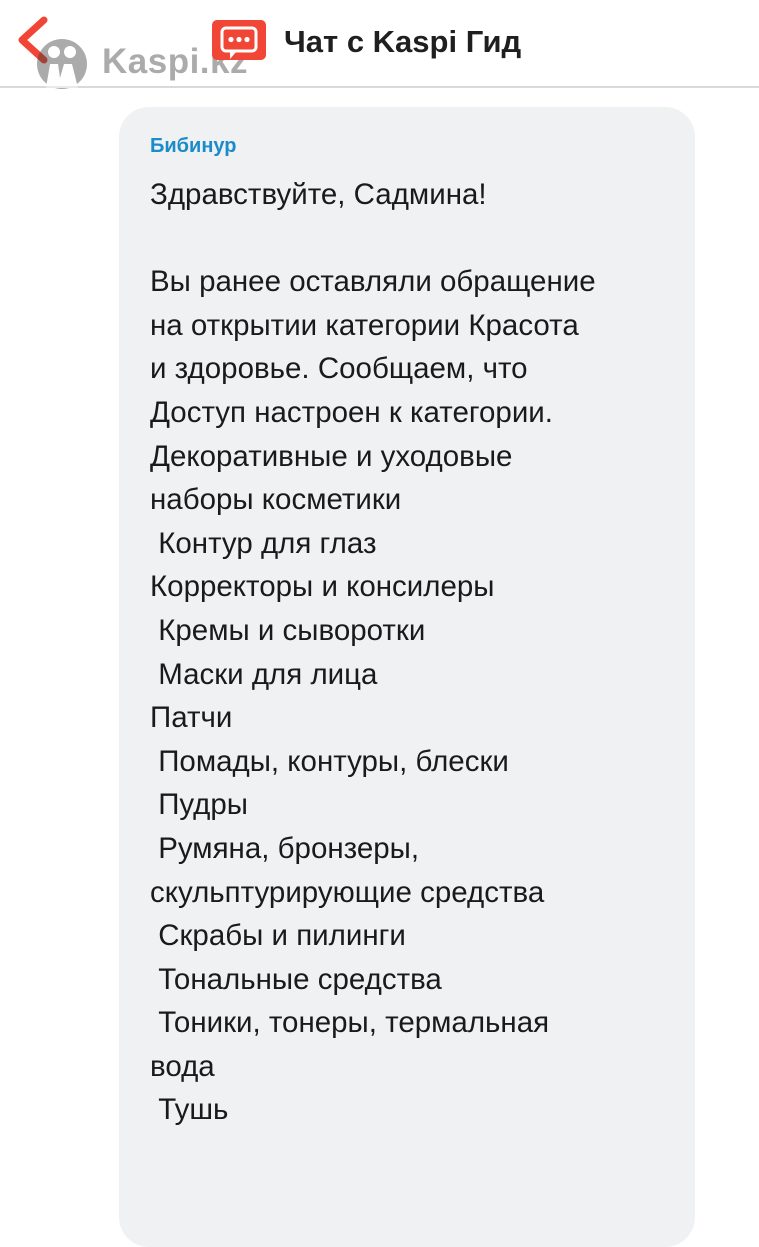  I want to click on chat-header: Kaspi.kz Чат с Kaspi Гид, so click(379, 44).